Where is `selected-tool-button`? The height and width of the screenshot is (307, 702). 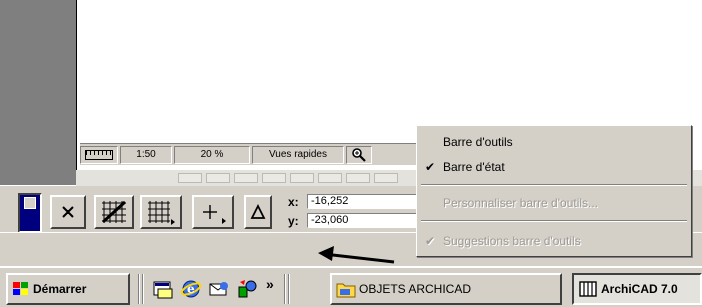 selected-tool-button is located at coordinates (30, 213).